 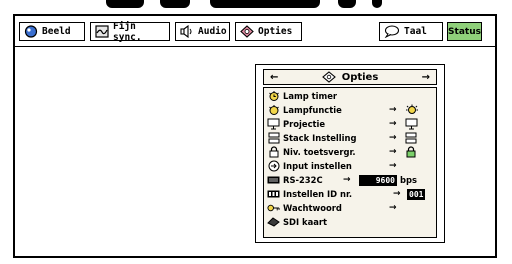 What do you see at coordinates (273, 222) in the screenshot?
I see `sdi-card-icon` at bounding box center [273, 222].